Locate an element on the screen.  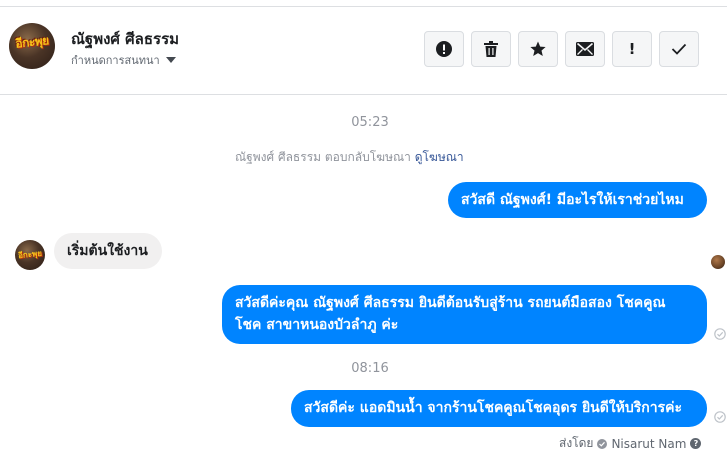
exclamation-icon: ! is located at coordinates (632, 49).